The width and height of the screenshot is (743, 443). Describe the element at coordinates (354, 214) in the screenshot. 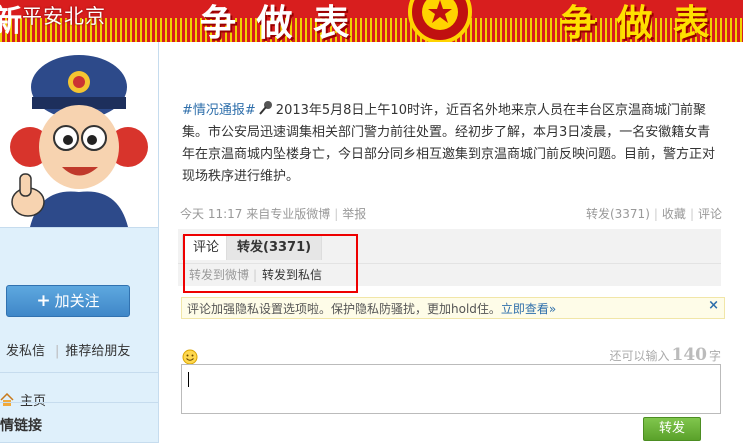

I see `report-link: 举报` at that location.